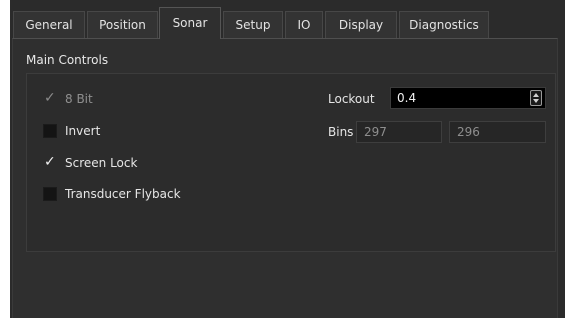 The image size is (565, 318). I want to click on tab-setup: Setup, so click(253, 24).